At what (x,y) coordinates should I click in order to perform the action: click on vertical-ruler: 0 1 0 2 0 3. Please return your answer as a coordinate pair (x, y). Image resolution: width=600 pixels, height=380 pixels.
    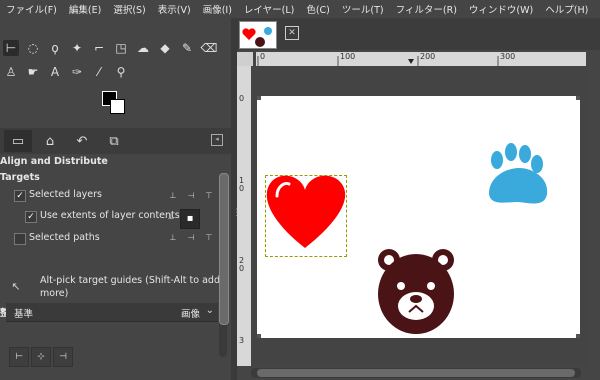
    Looking at the image, I should click on (244, 216).